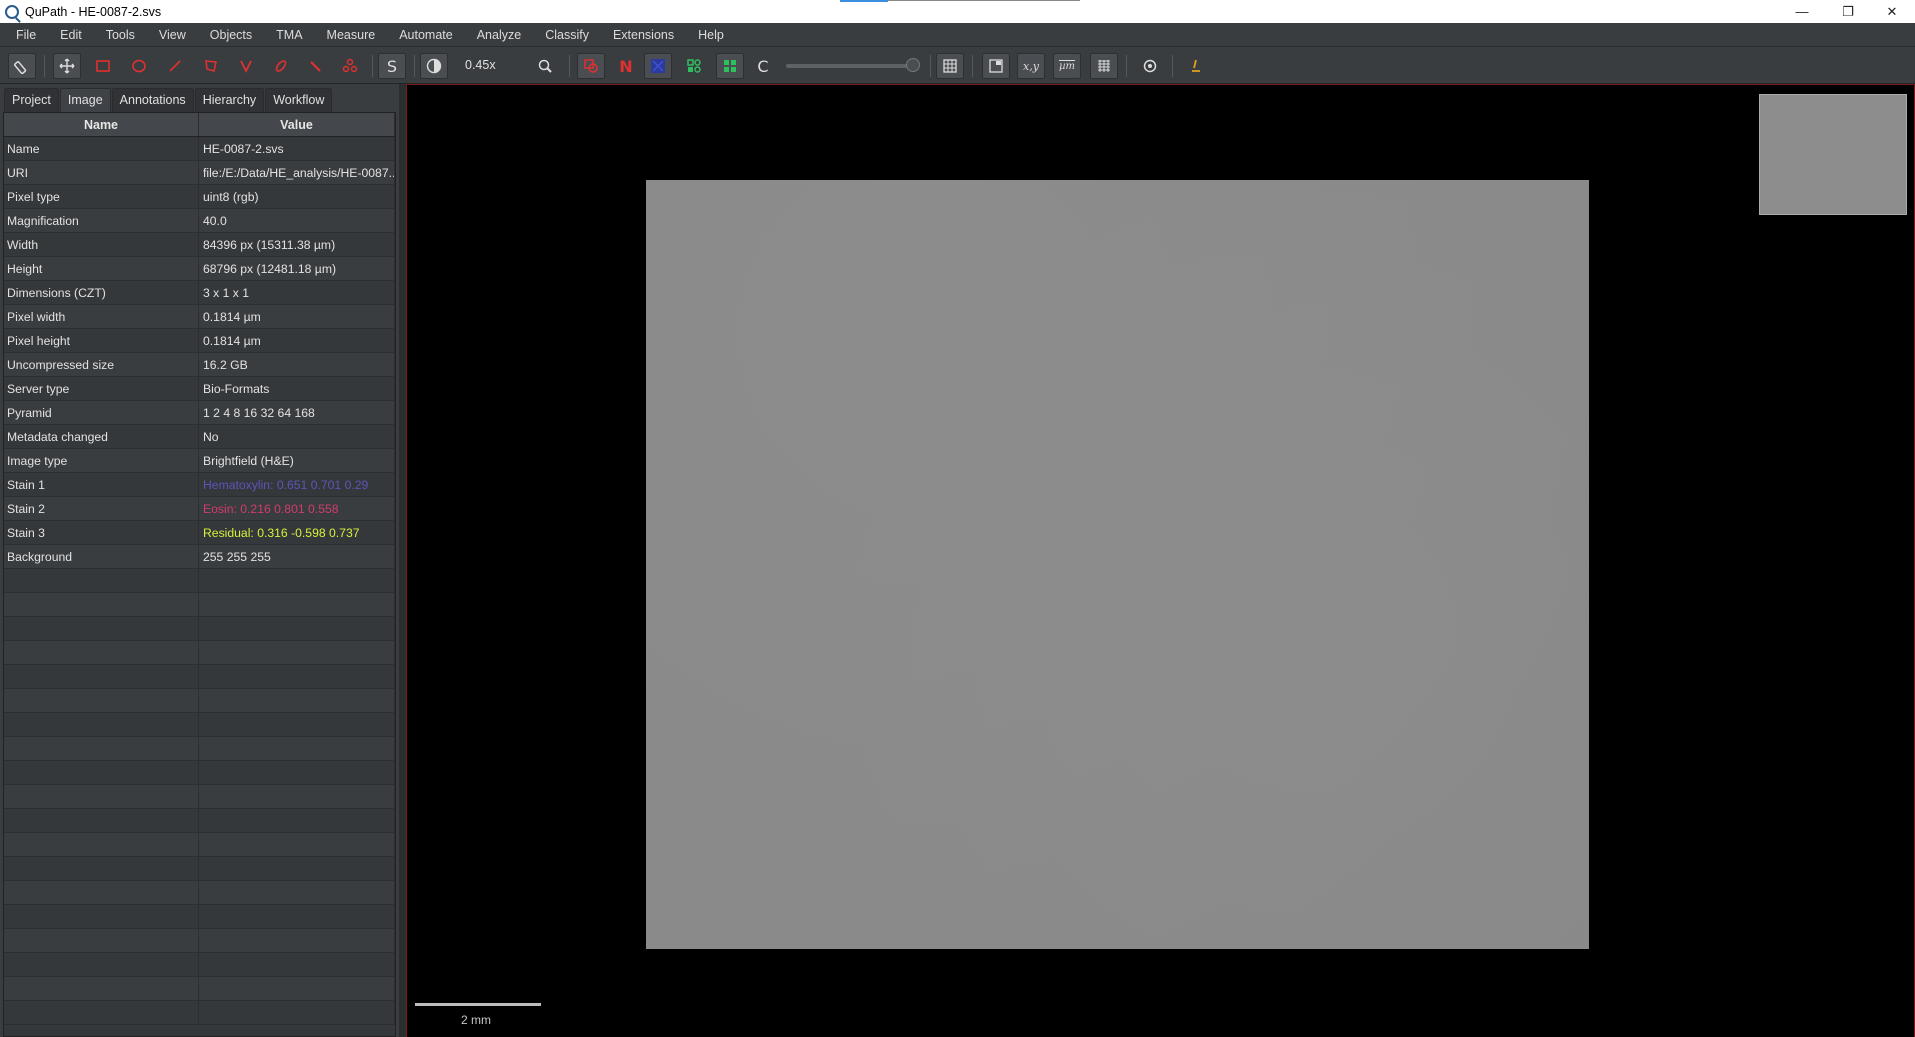 Image resolution: width=1915 pixels, height=1037 pixels. I want to click on close-button: ✕, so click(1892, 11).